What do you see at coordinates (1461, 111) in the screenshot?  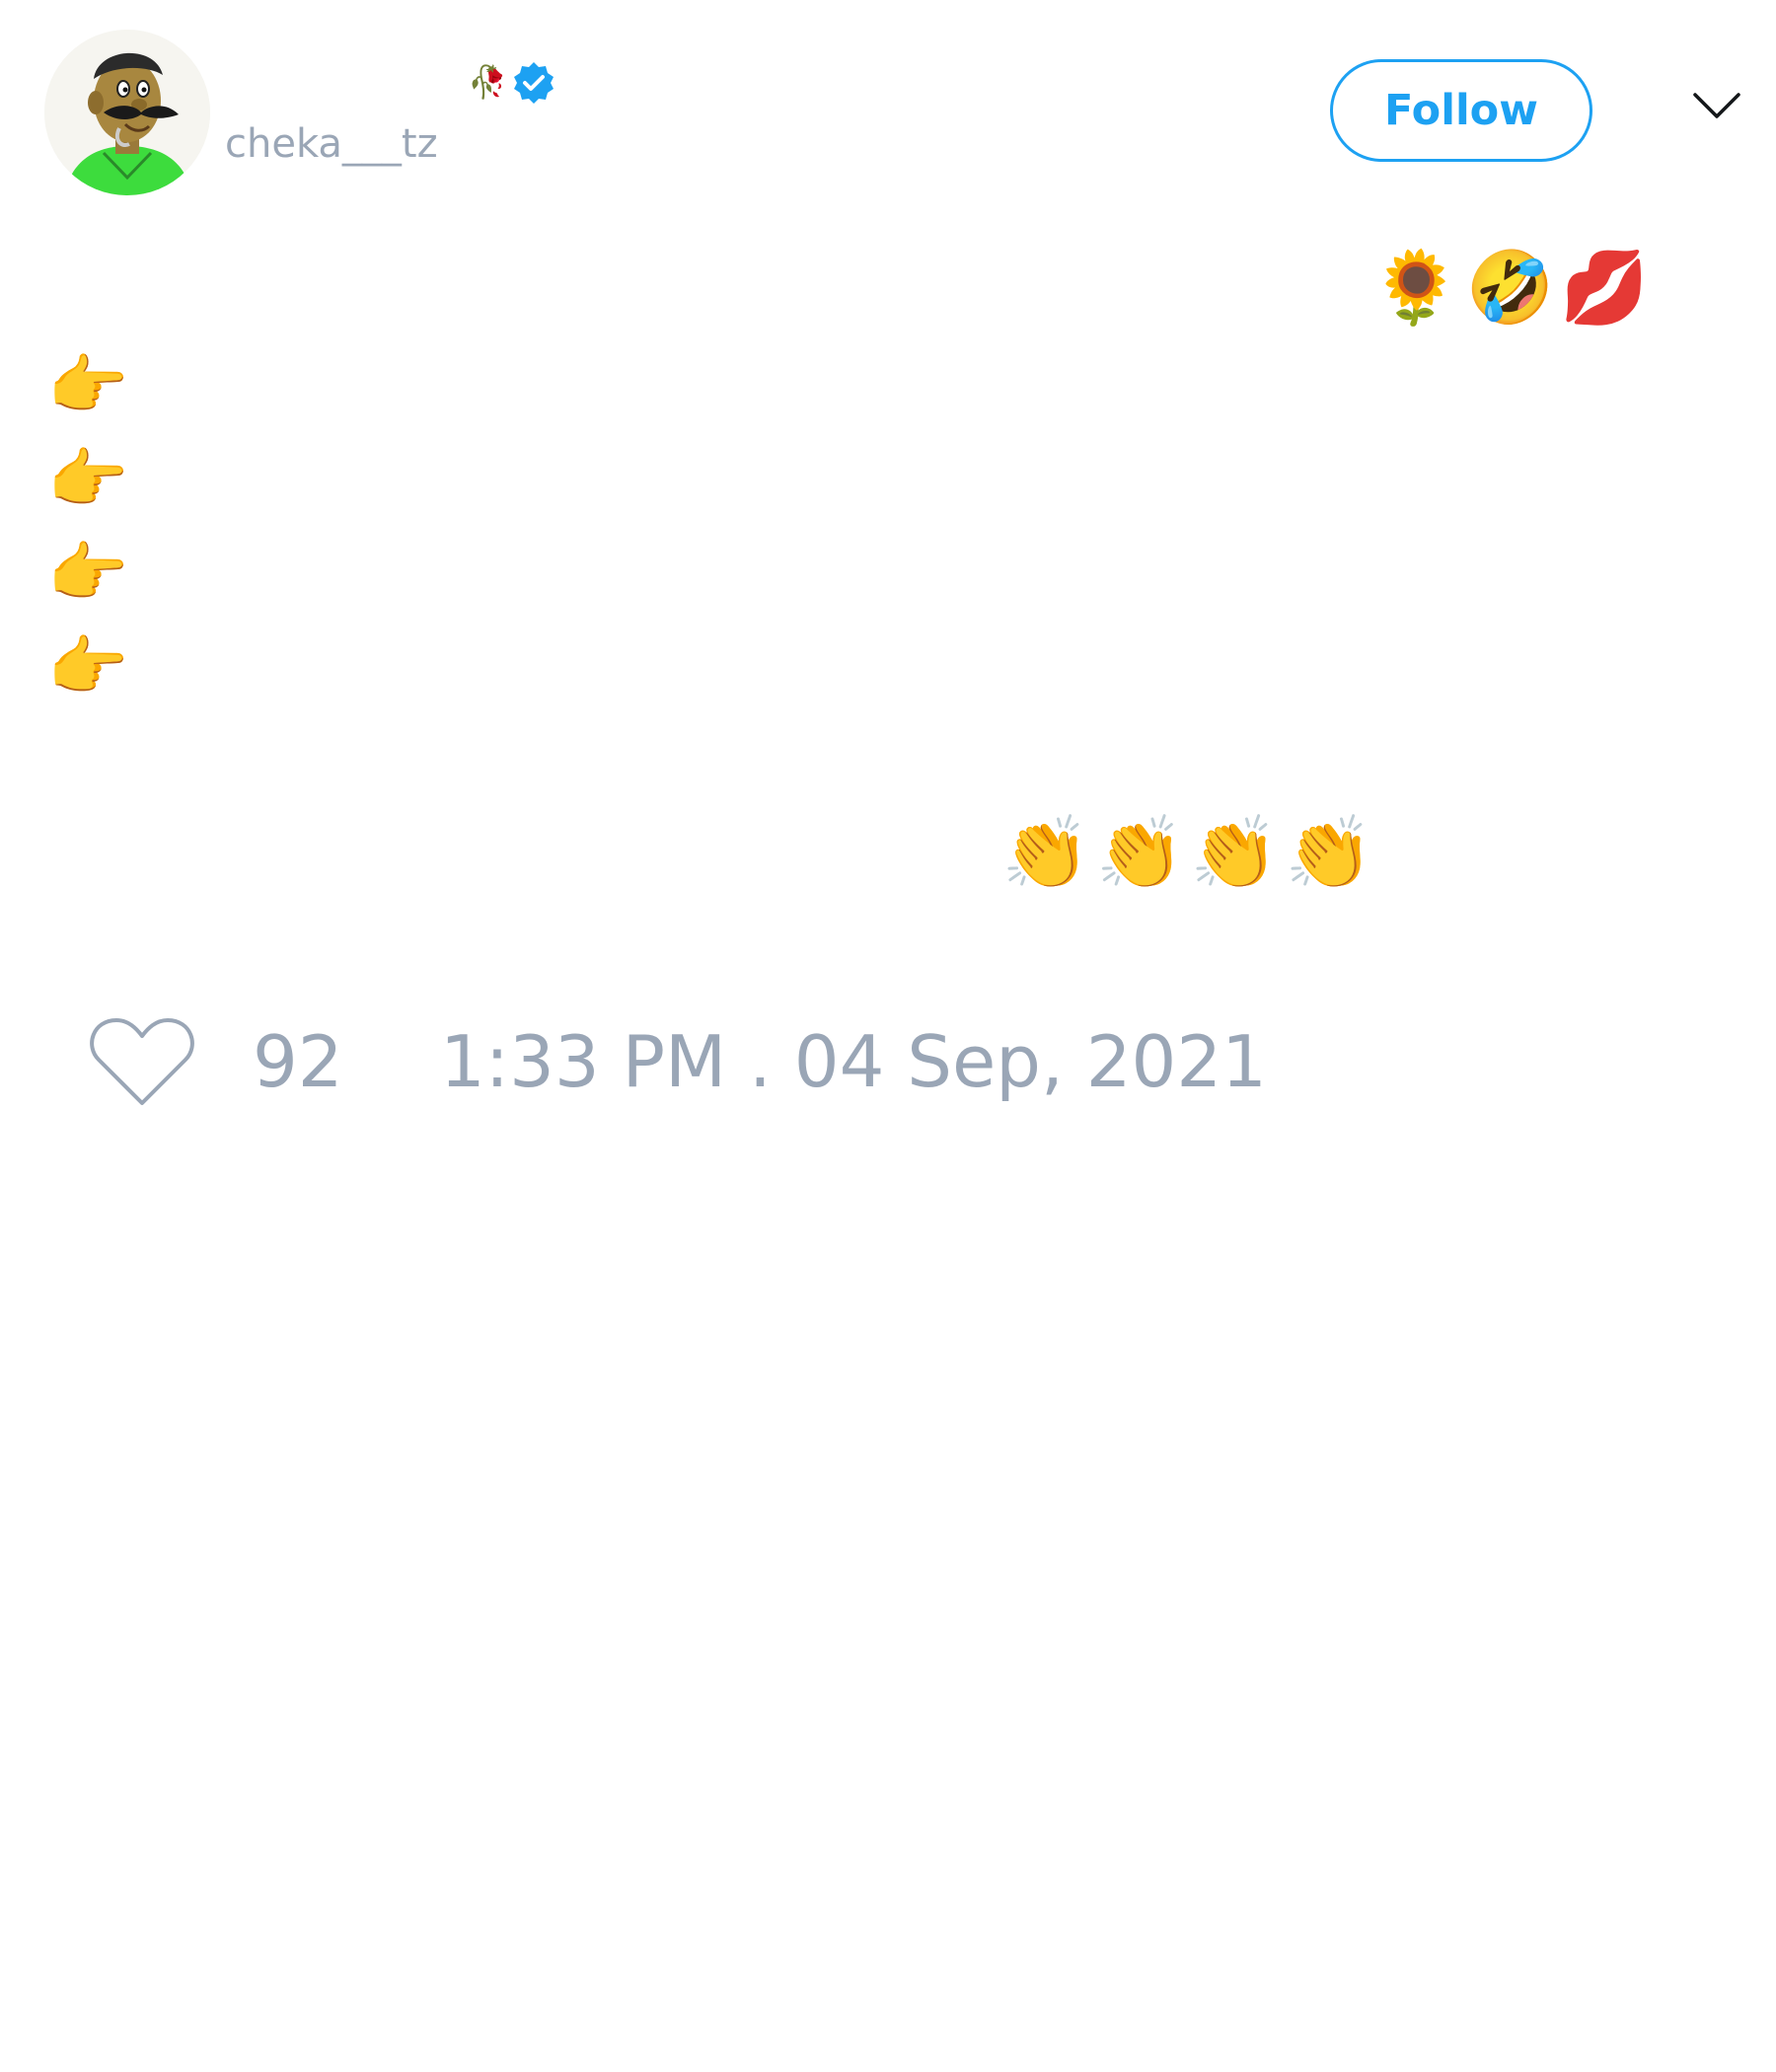 I see `follow-button: Follow` at bounding box center [1461, 111].